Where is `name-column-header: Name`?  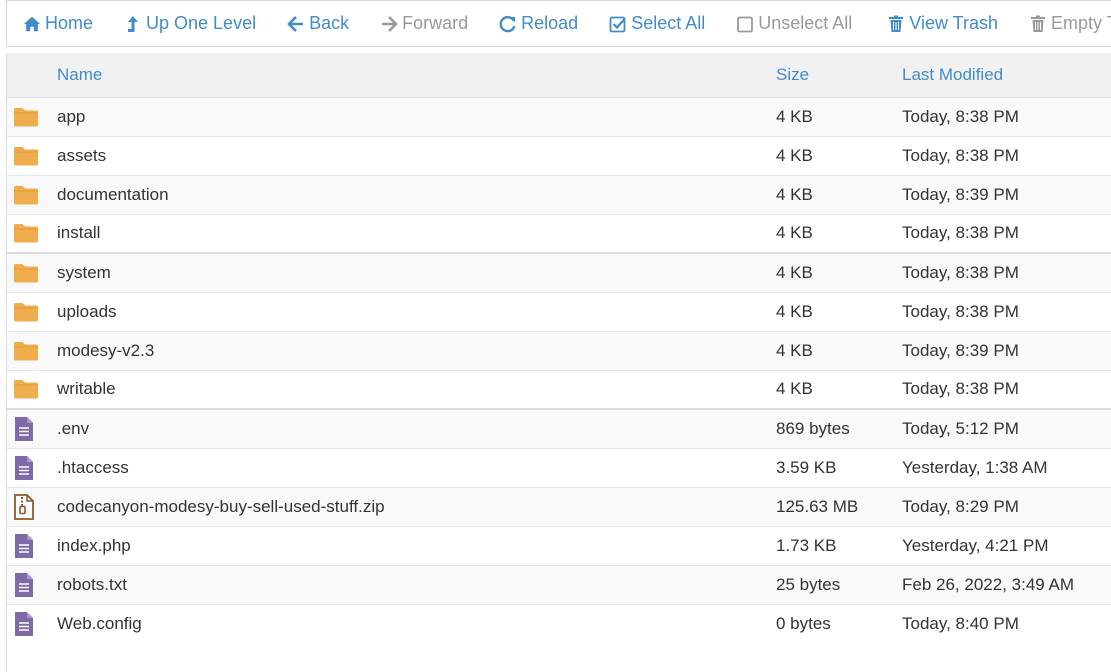
name-column-header: Name is located at coordinates (416, 75).